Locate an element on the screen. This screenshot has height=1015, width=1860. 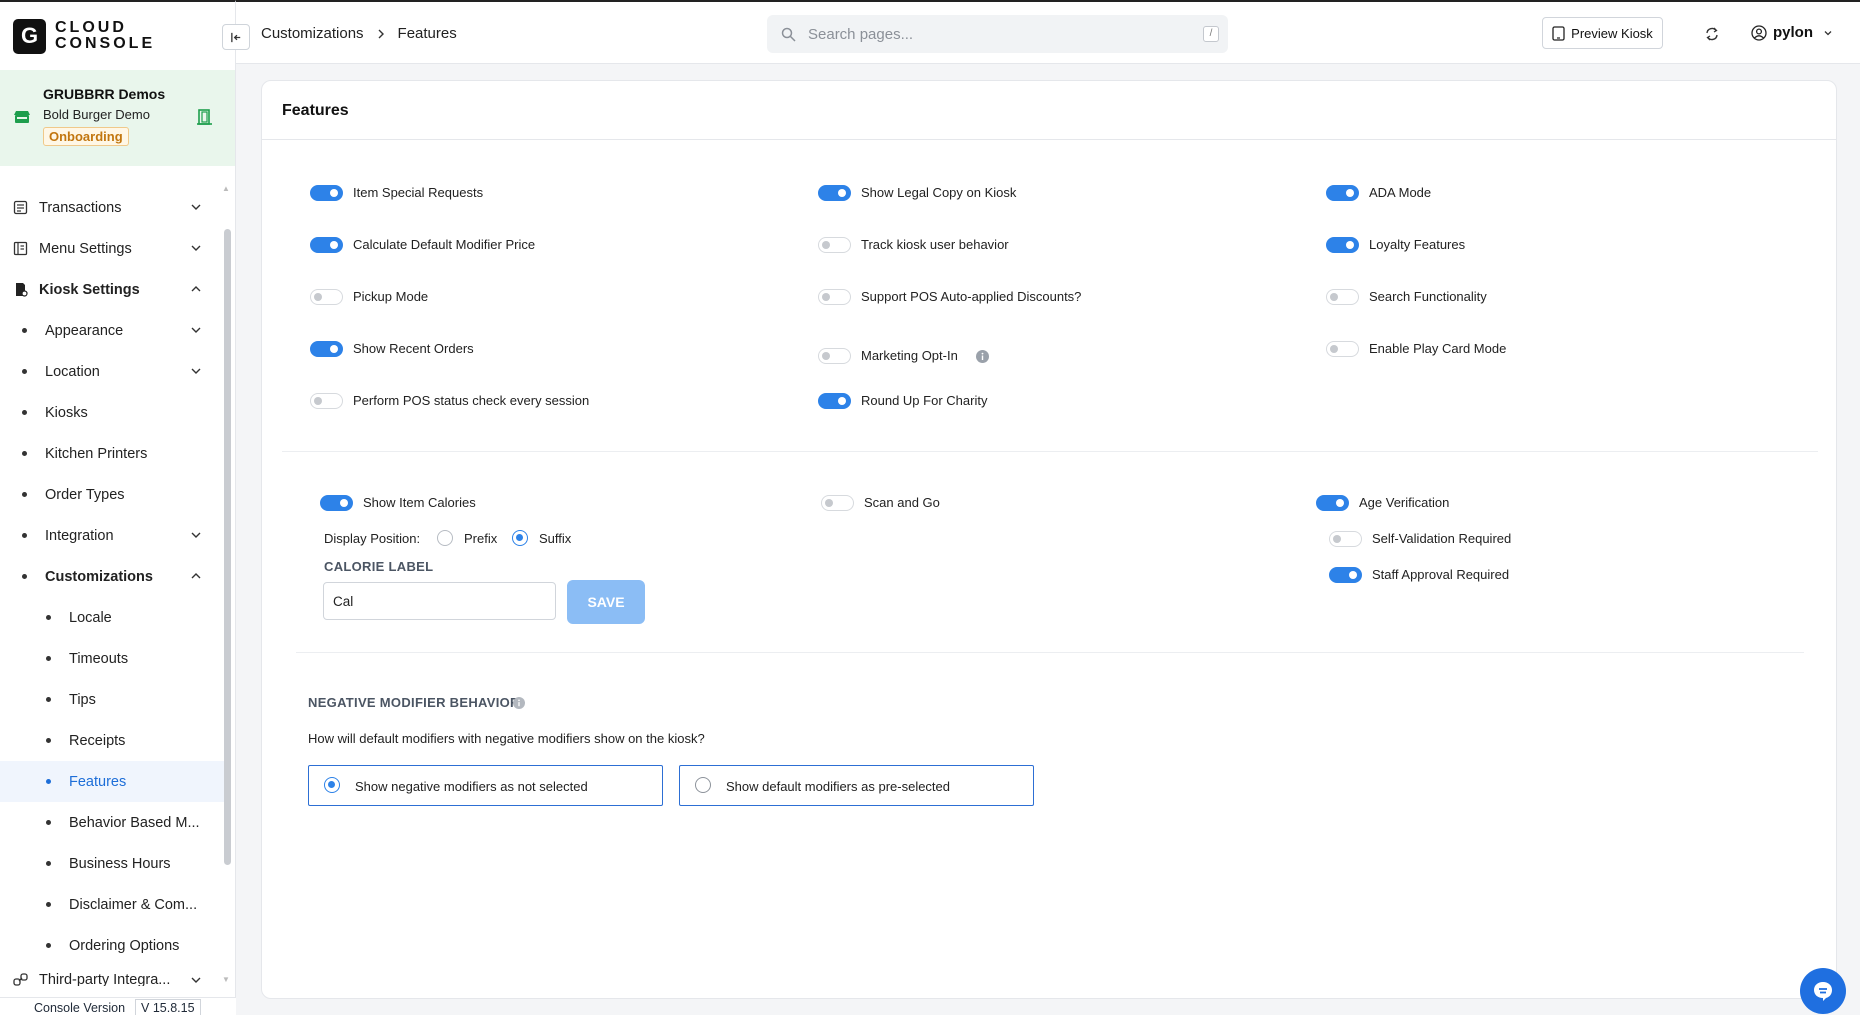
toggle-marketing-opt-in is located at coordinates (834, 356).